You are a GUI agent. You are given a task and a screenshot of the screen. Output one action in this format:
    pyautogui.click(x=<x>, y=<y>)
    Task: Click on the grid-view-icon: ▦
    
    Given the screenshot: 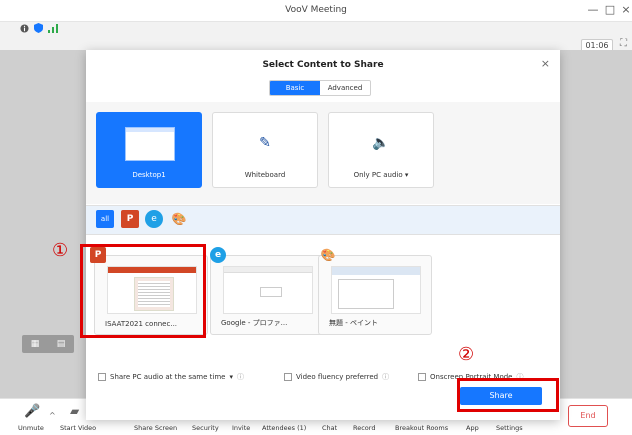 What is the action you would take?
    pyautogui.click(x=35, y=344)
    